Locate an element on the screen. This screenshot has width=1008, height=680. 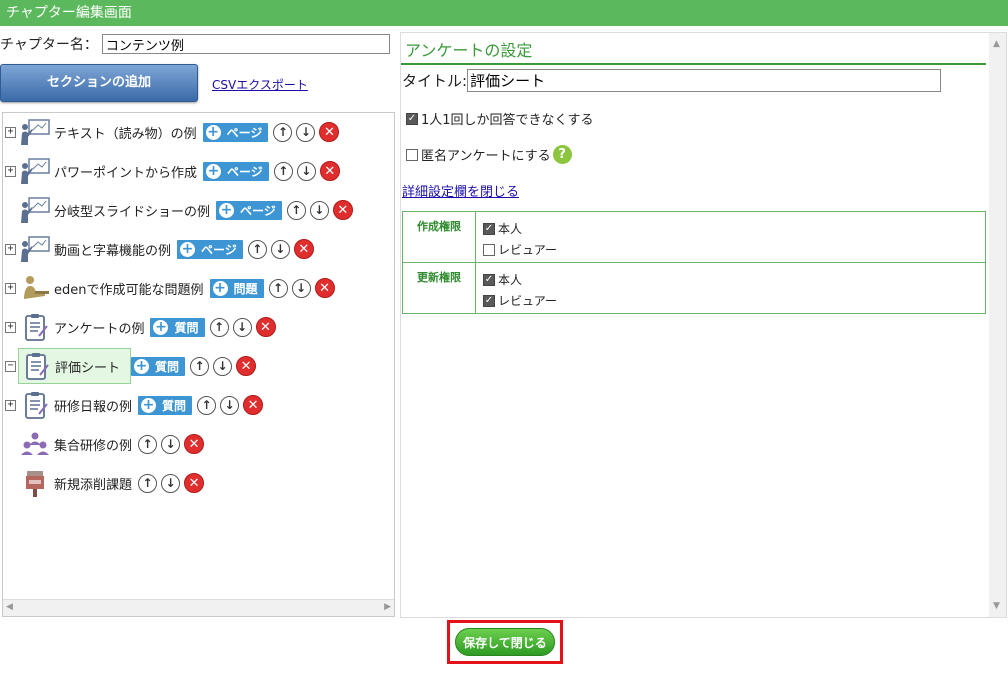
tree-node-label: テキスト（読み物）の例 is located at coordinates (125, 132).